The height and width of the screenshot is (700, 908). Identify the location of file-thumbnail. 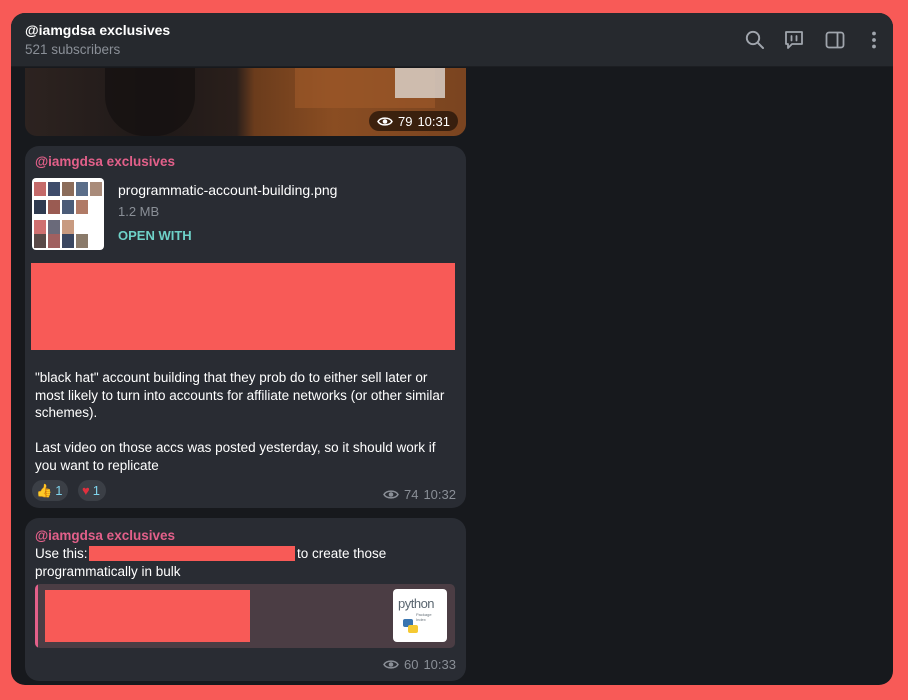
(68, 214).